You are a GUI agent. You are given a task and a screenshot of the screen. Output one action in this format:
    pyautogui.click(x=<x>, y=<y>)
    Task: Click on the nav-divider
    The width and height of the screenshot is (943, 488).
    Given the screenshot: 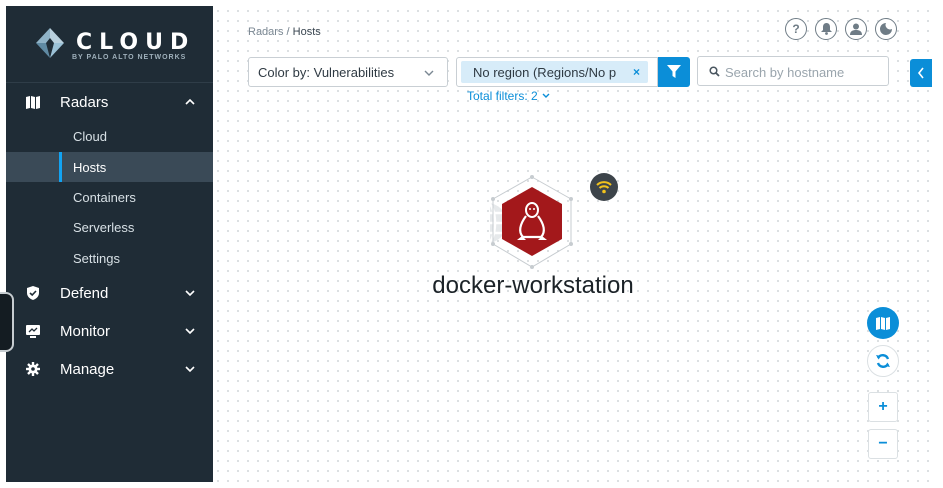 What is the action you would take?
    pyautogui.click(x=109, y=82)
    